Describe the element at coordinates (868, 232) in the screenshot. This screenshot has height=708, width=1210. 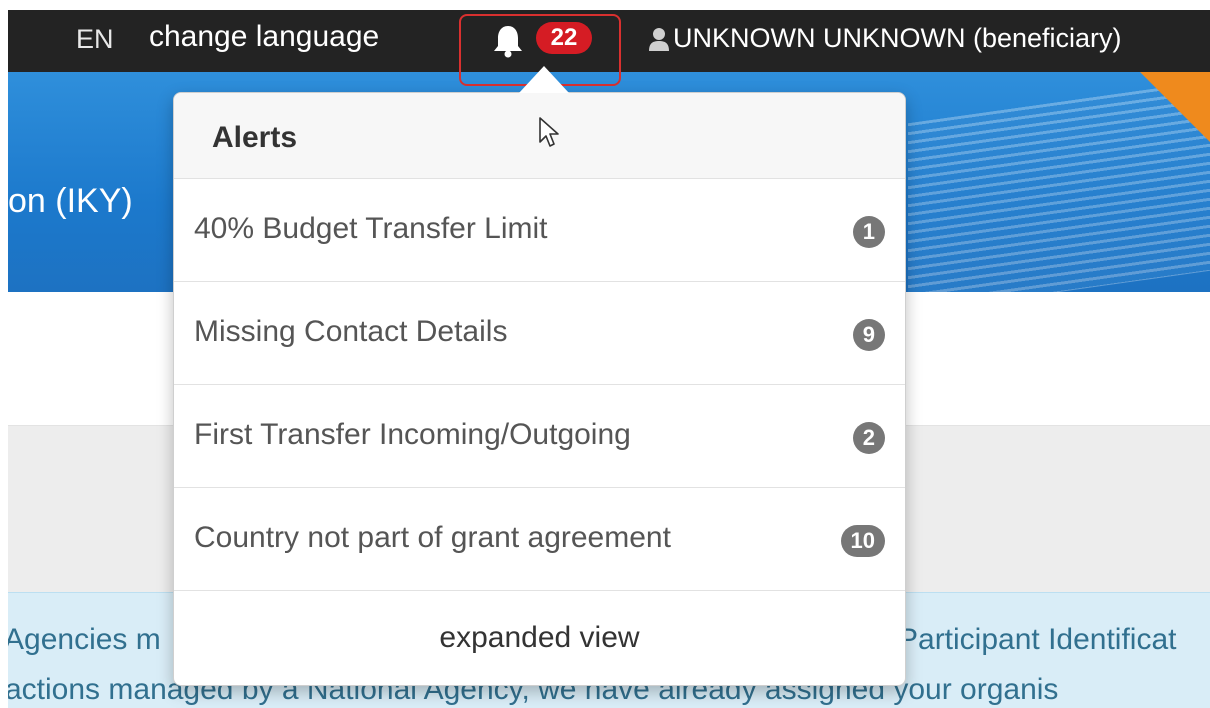
I see `alert-count-badge: 1` at that location.